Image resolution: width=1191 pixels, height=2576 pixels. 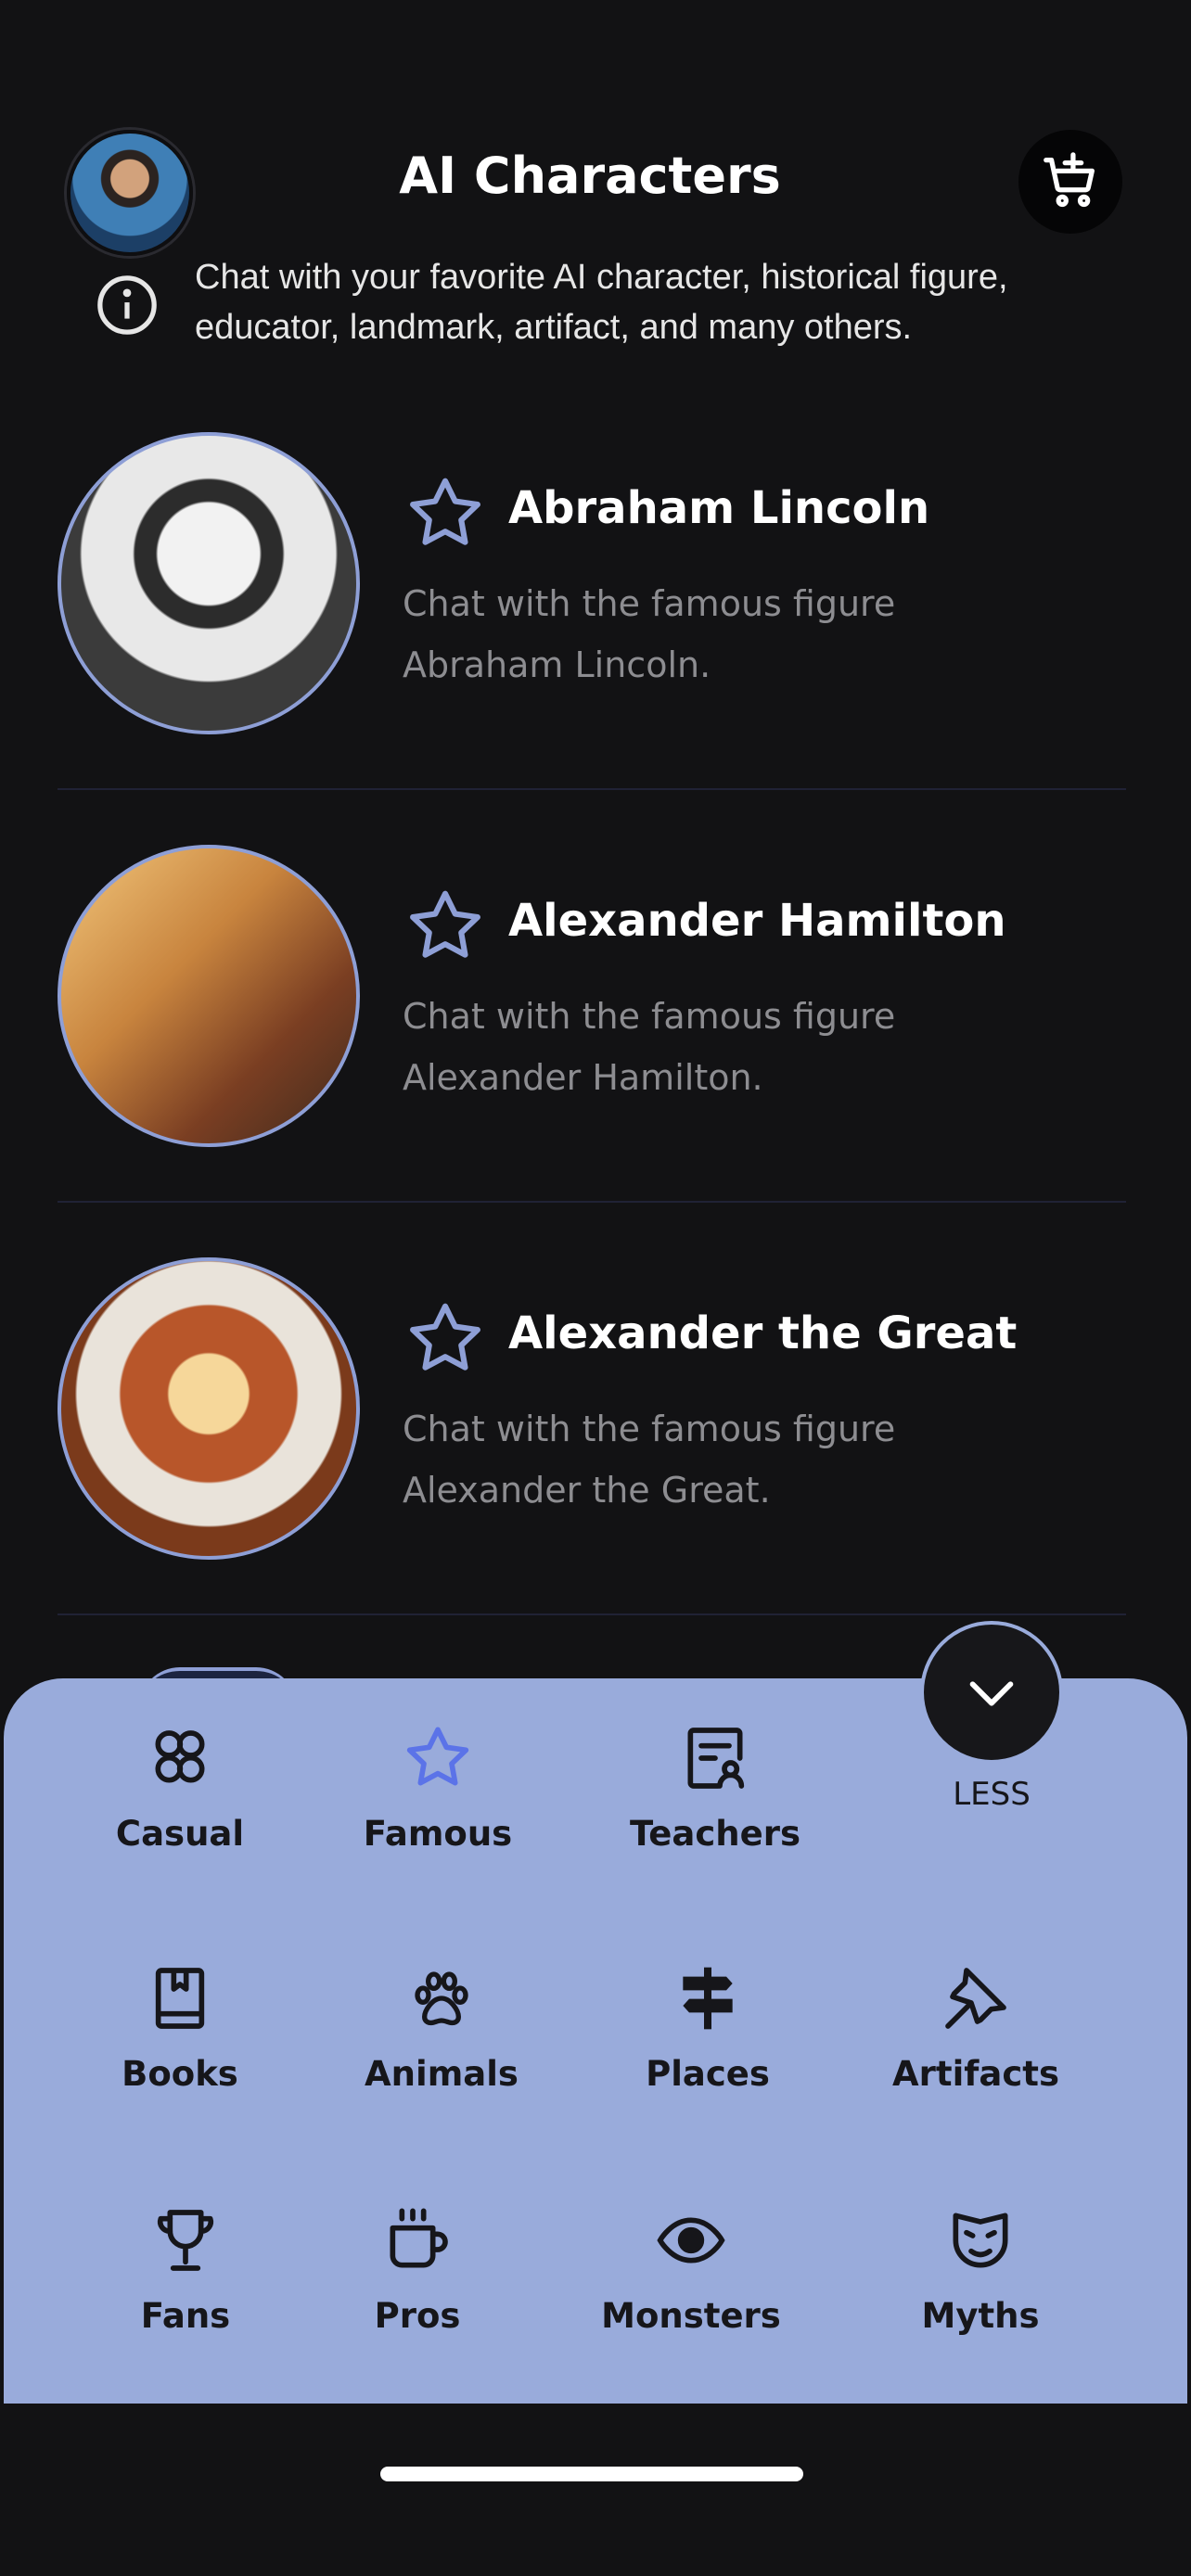 I want to click on less-label: LESS, so click(x=992, y=1794).